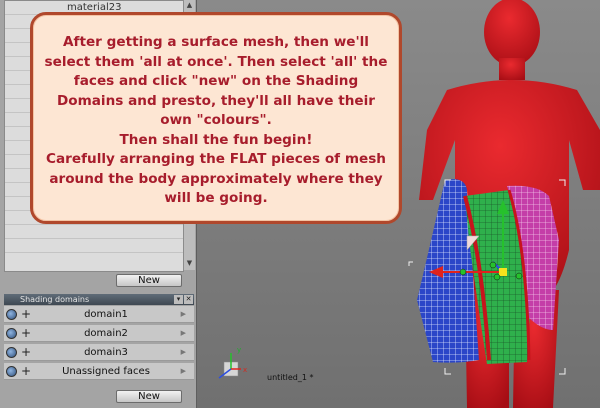  I want to click on callout-line: around the body approximately where they, so click(216, 178).